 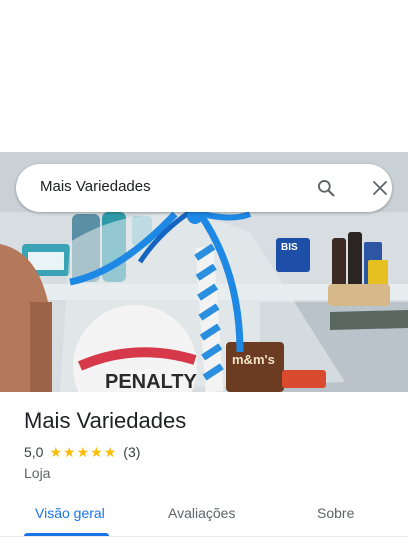 I want to click on rating-row: 5,0 ★ ★ ★ ★ ★ (3), so click(x=82, y=452).